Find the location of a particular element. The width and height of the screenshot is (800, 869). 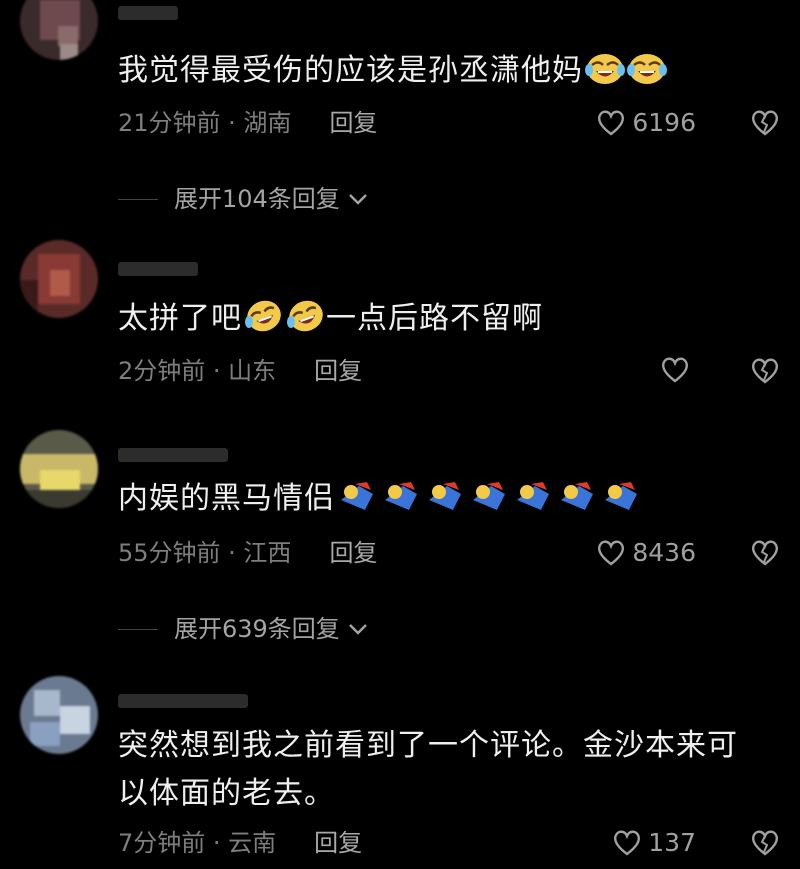

comment-text-before: 太拼了吧 is located at coordinates (180, 318).